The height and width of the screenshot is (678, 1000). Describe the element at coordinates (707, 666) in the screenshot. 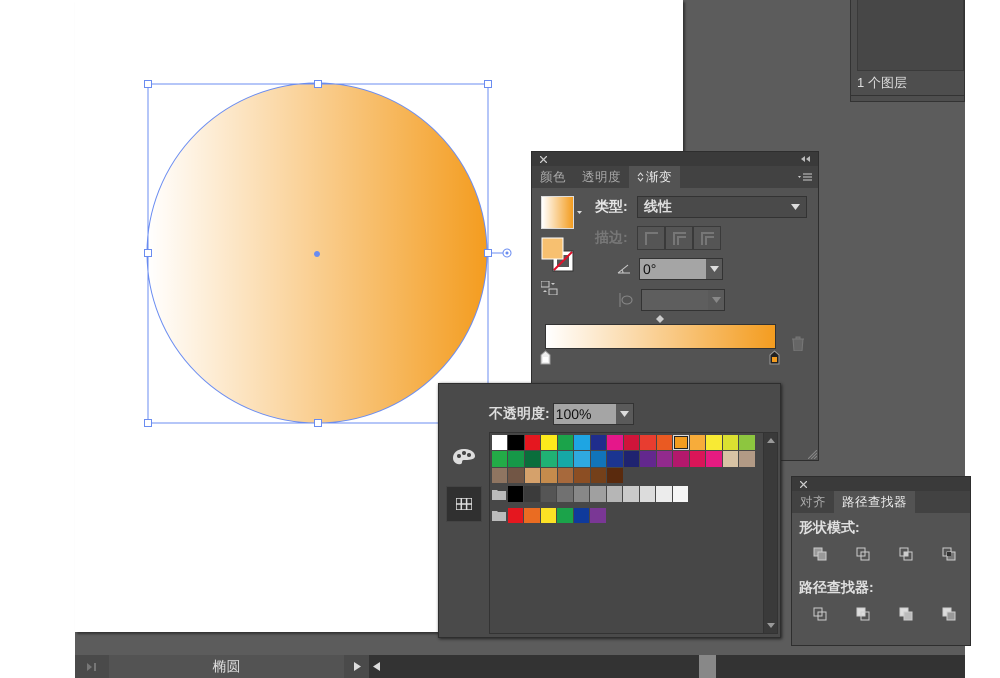

I see `scroll-thumb` at that location.